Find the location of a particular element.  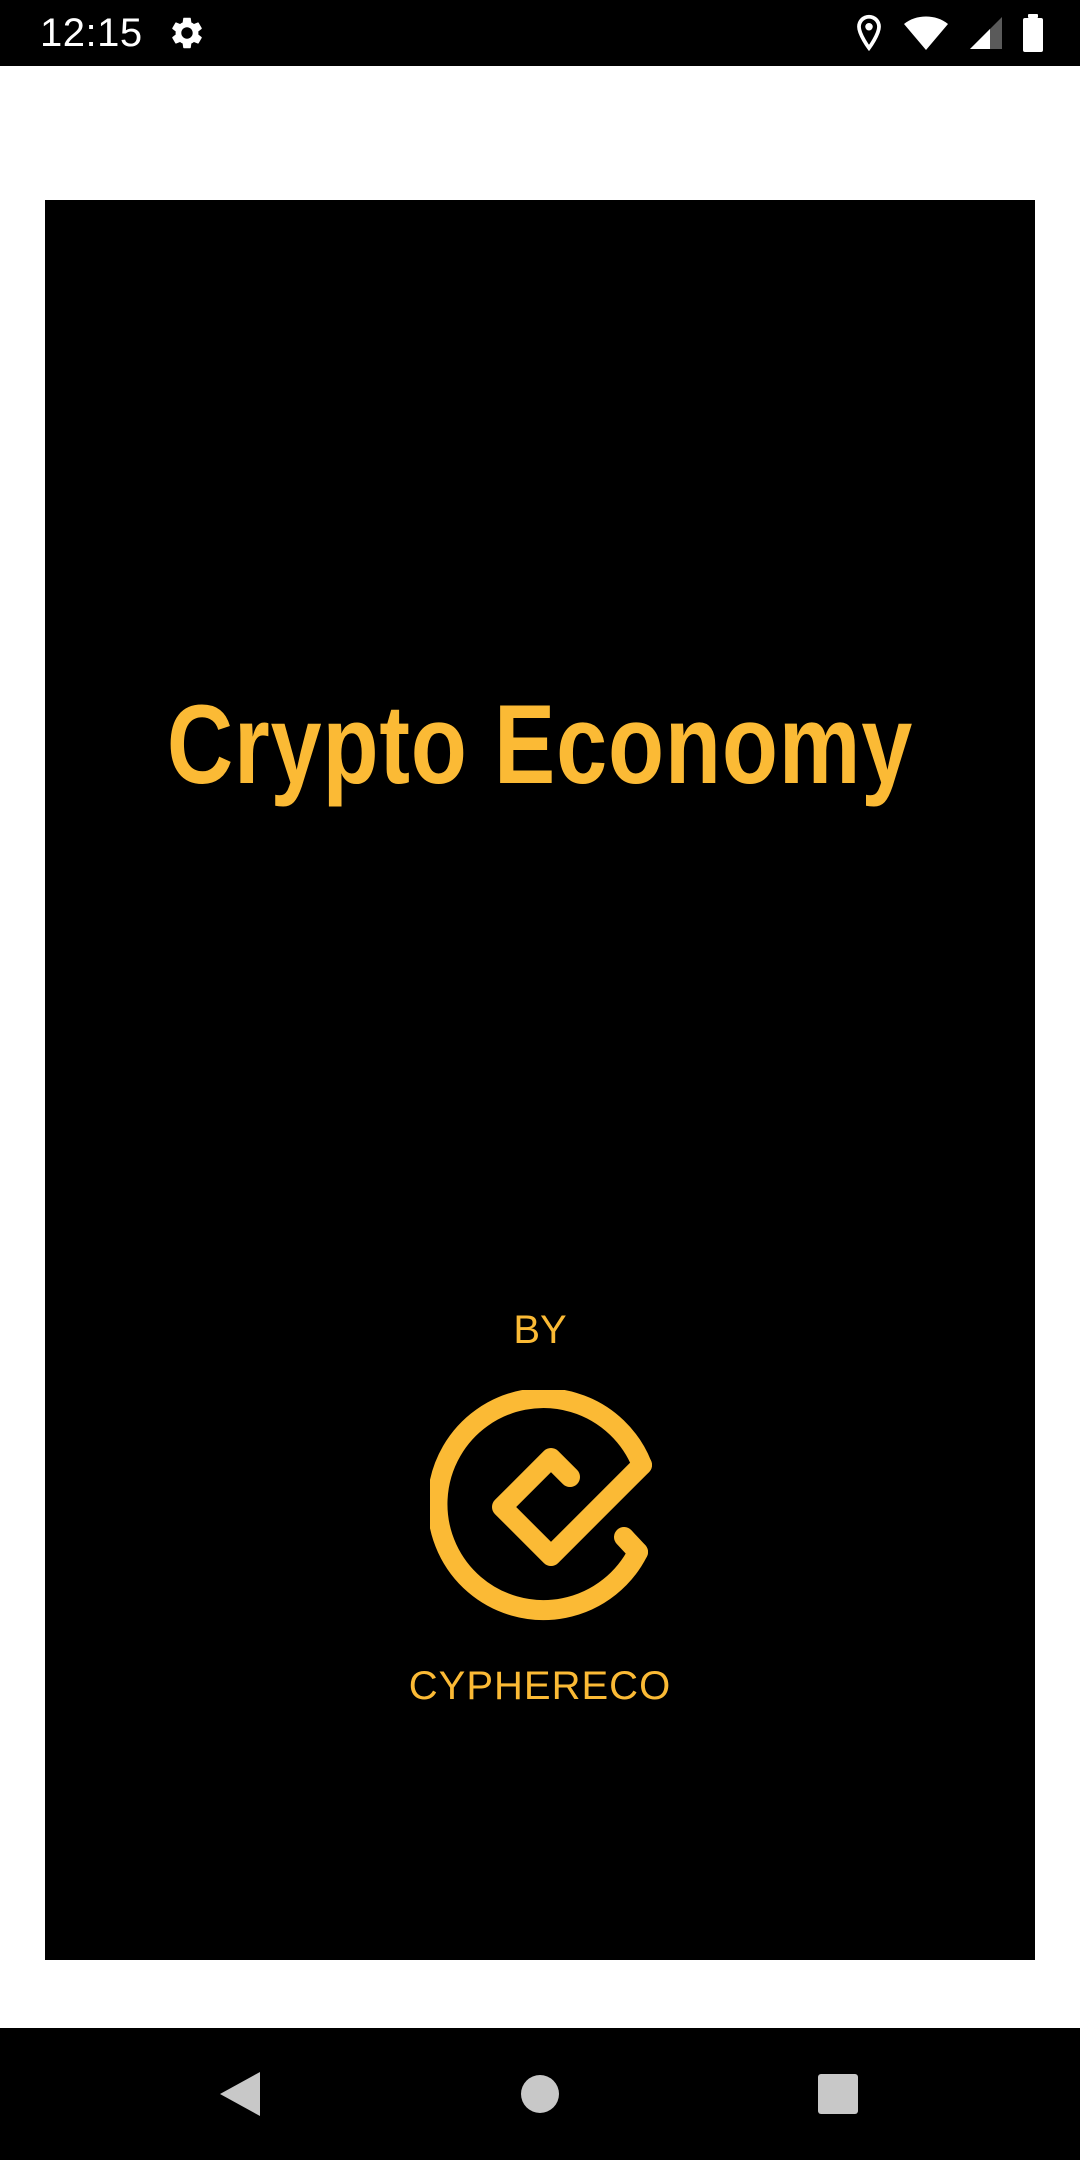

back-button is located at coordinates (240, 2094).